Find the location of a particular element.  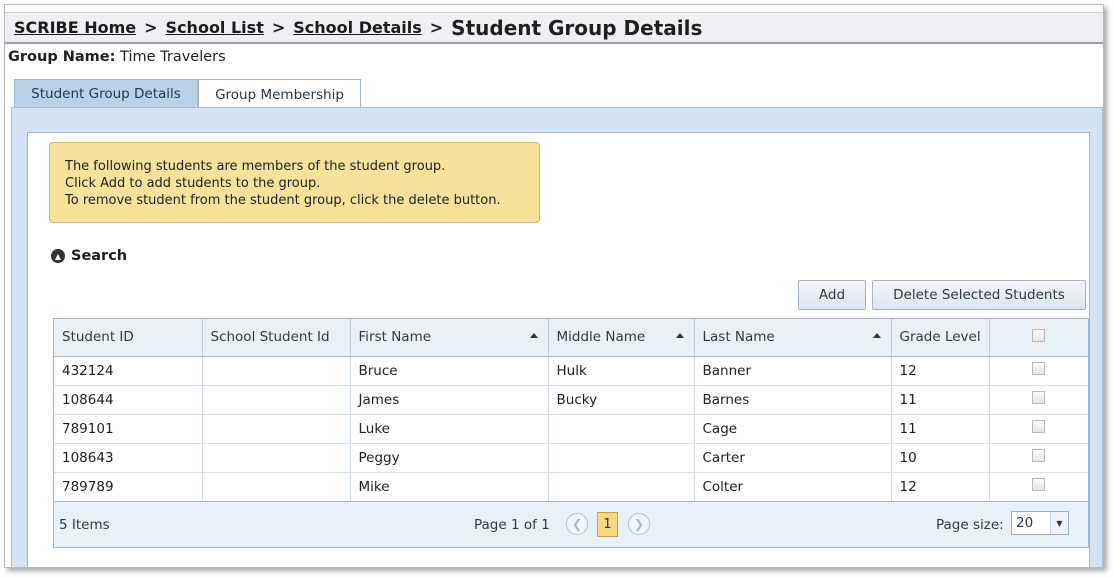

cell-last-name: Colter is located at coordinates (793, 487).